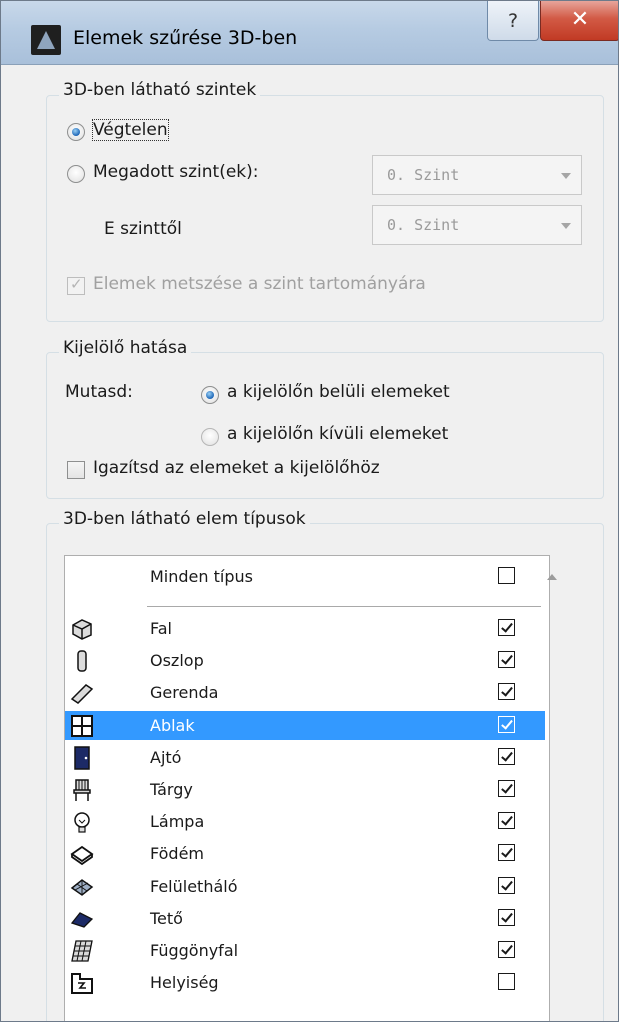  Describe the element at coordinates (185, 38) in the screenshot. I see `window-title: Elemek szűrése 3D-ben` at that location.